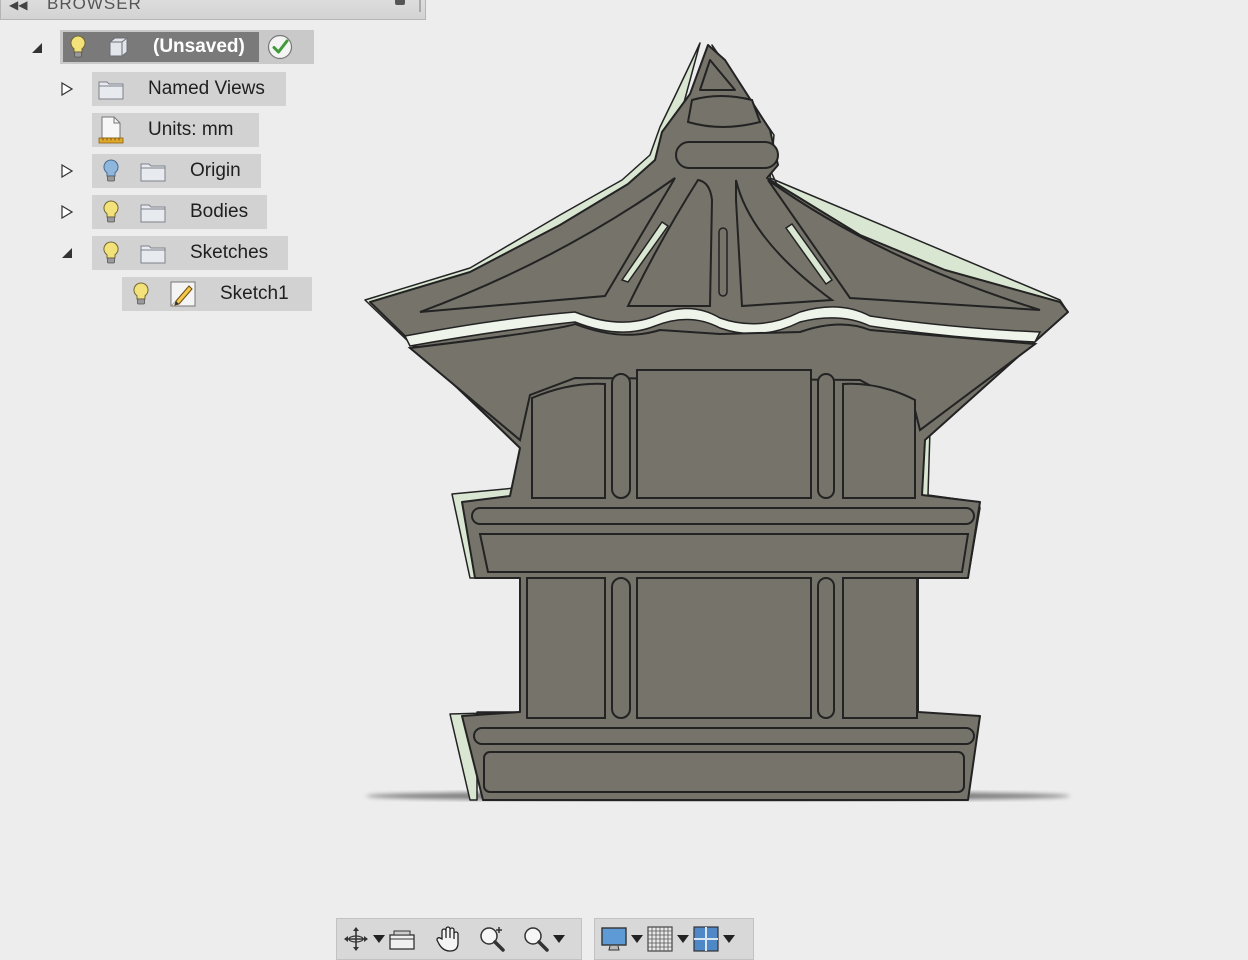 The image size is (1248, 960). I want to click on browser-panel-header: ◀◀ BROWSER, so click(213, 10).